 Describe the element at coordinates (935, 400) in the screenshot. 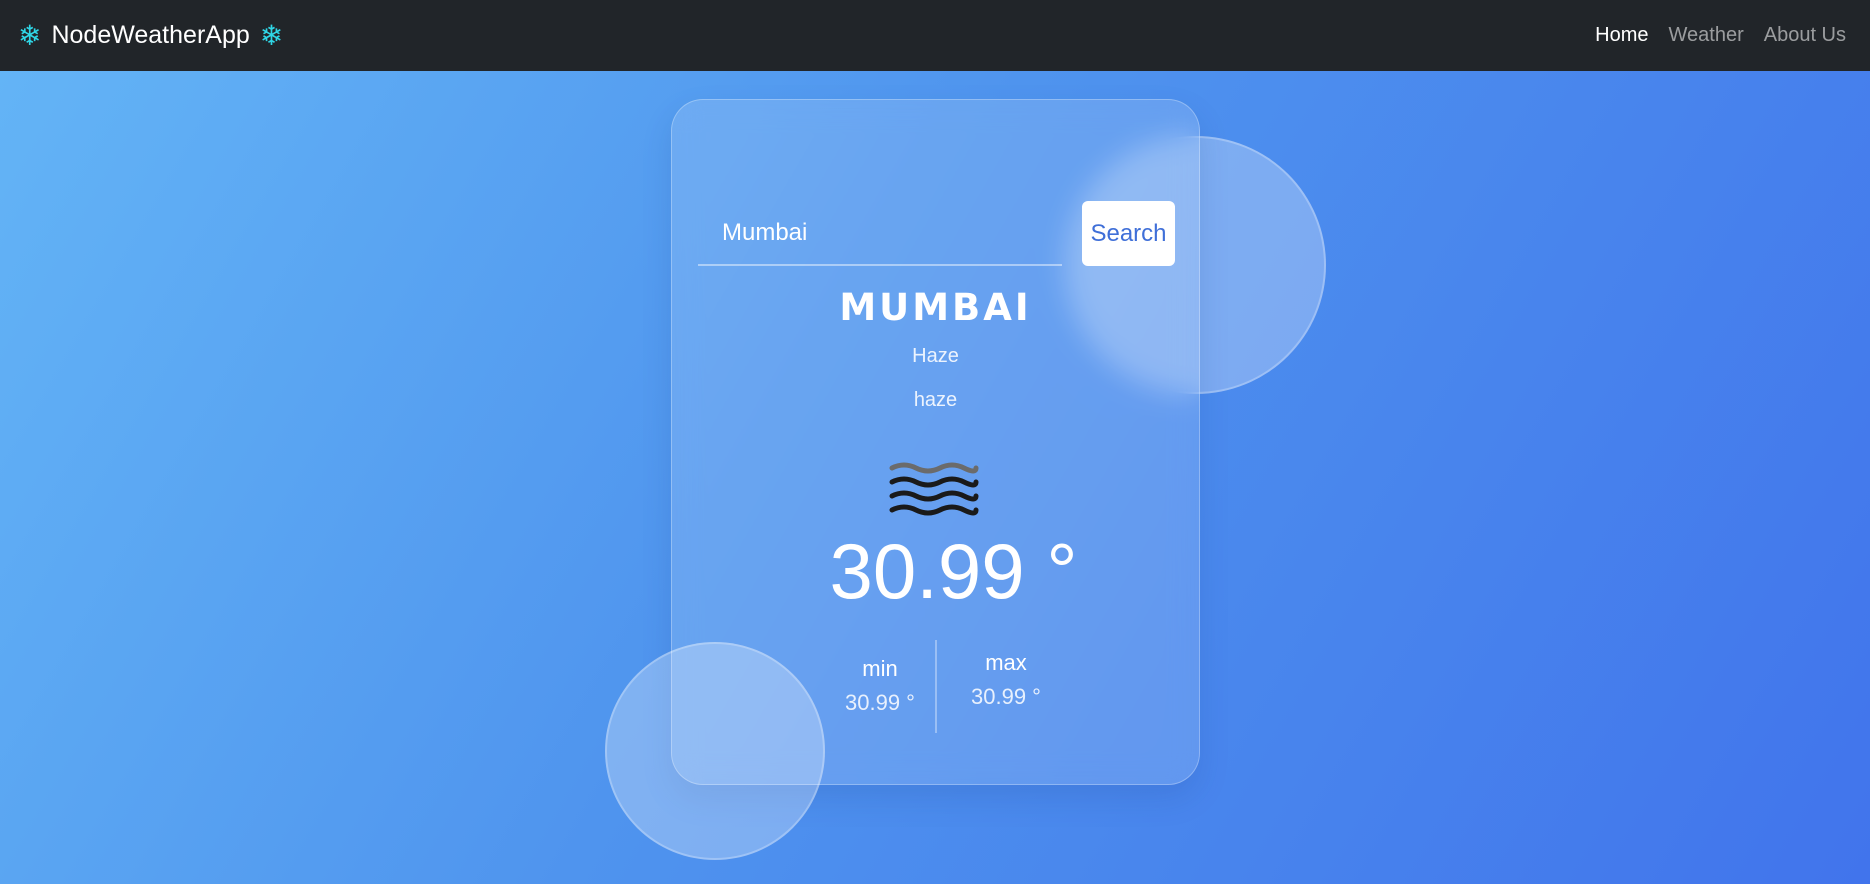

I see `weather-description: haze` at that location.